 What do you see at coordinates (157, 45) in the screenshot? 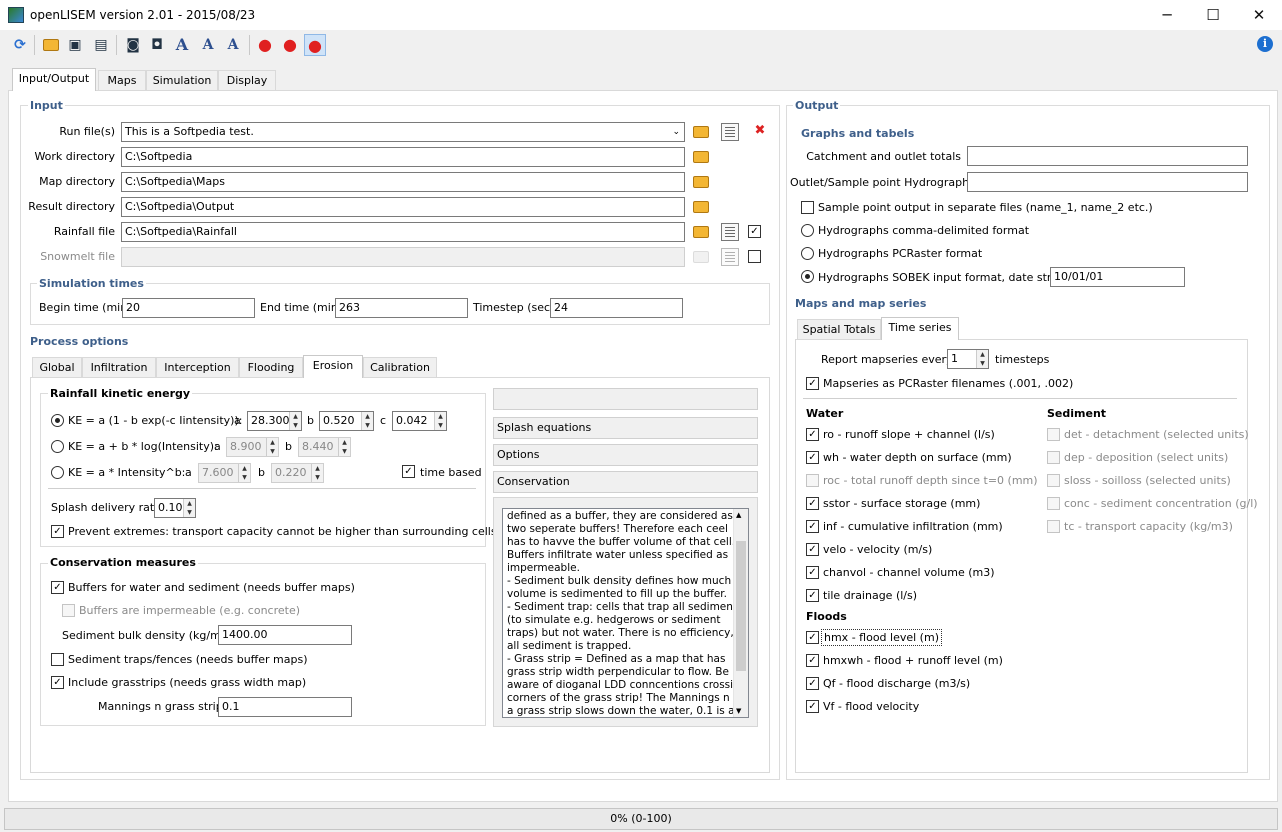
I see `screenshot-series-icon: ◘` at bounding box center [157, 45].